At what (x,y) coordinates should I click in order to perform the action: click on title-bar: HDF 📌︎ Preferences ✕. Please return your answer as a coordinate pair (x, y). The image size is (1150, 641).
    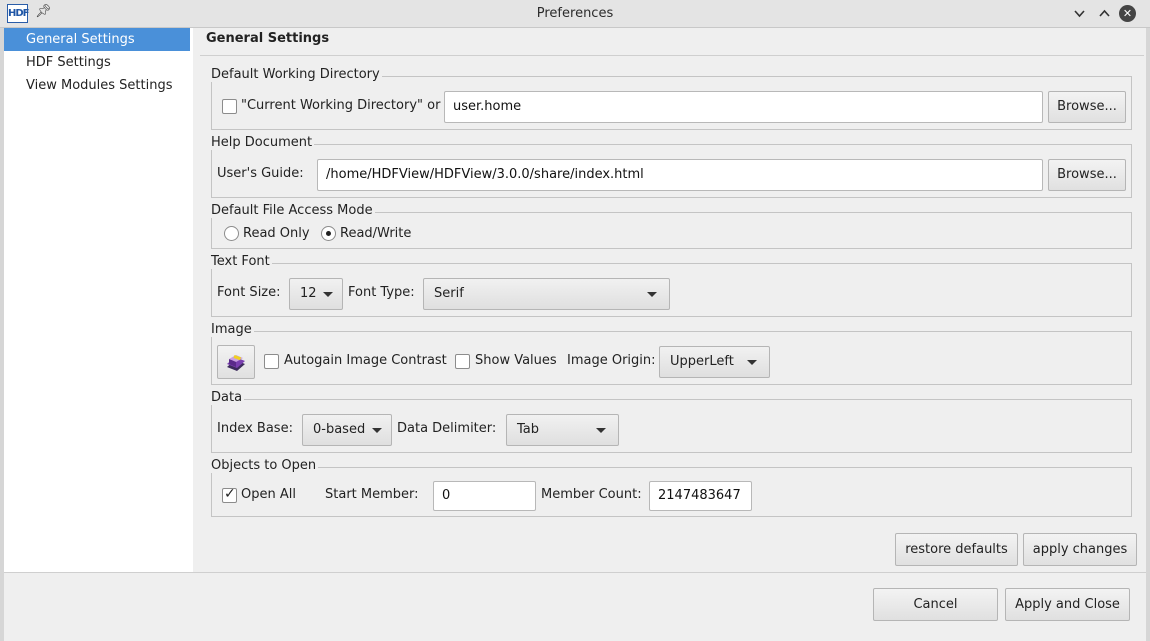
    Looking at the image, I should click on (575, 14).